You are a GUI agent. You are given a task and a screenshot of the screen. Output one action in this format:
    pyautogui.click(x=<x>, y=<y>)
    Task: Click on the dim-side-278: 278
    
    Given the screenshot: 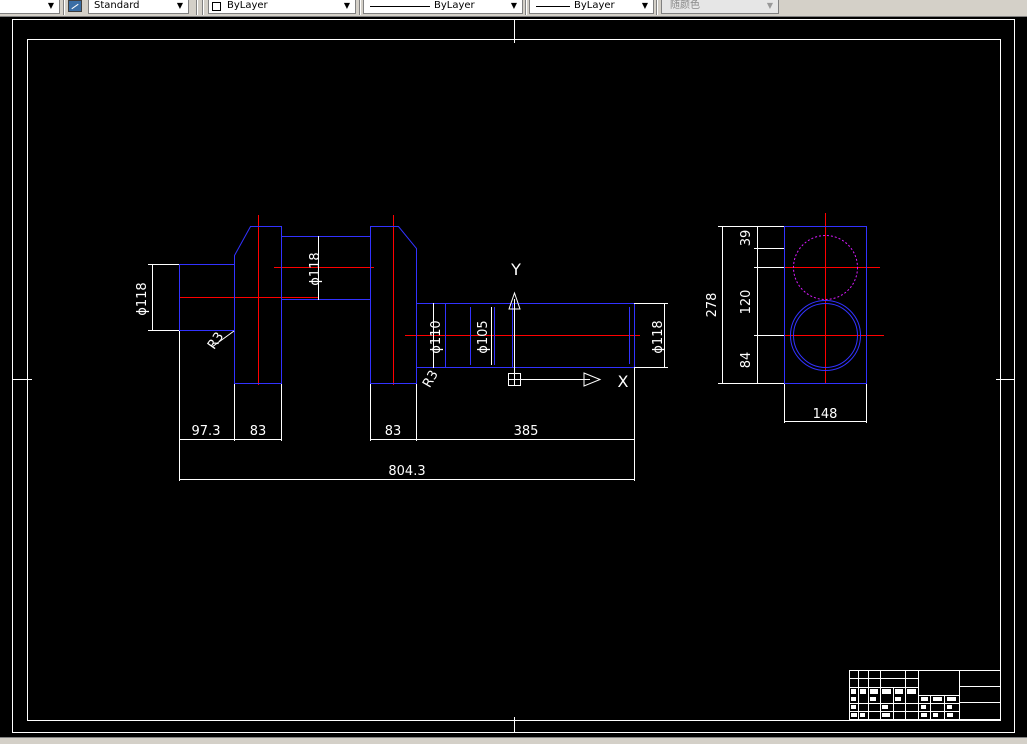 What is the action you would take?
    pyautogui.click(x=712, y=305)
    